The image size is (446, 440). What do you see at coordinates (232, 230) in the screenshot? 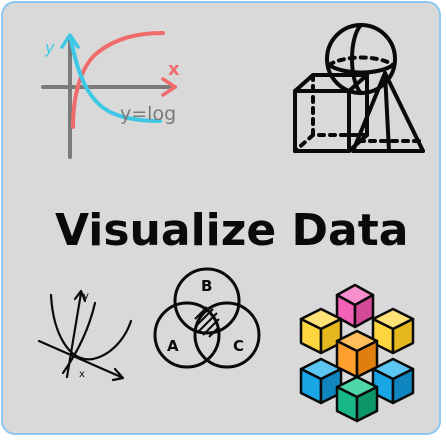
I see `headline: Visualize Data` at bounding box center [232, 230].